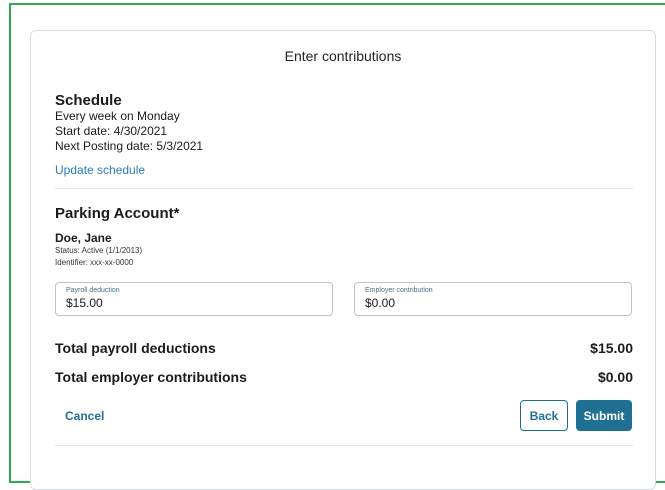  Describe the element at coordinates (83, 238) in the screenshot. I see `person-name: Doe, Jane` at that location.